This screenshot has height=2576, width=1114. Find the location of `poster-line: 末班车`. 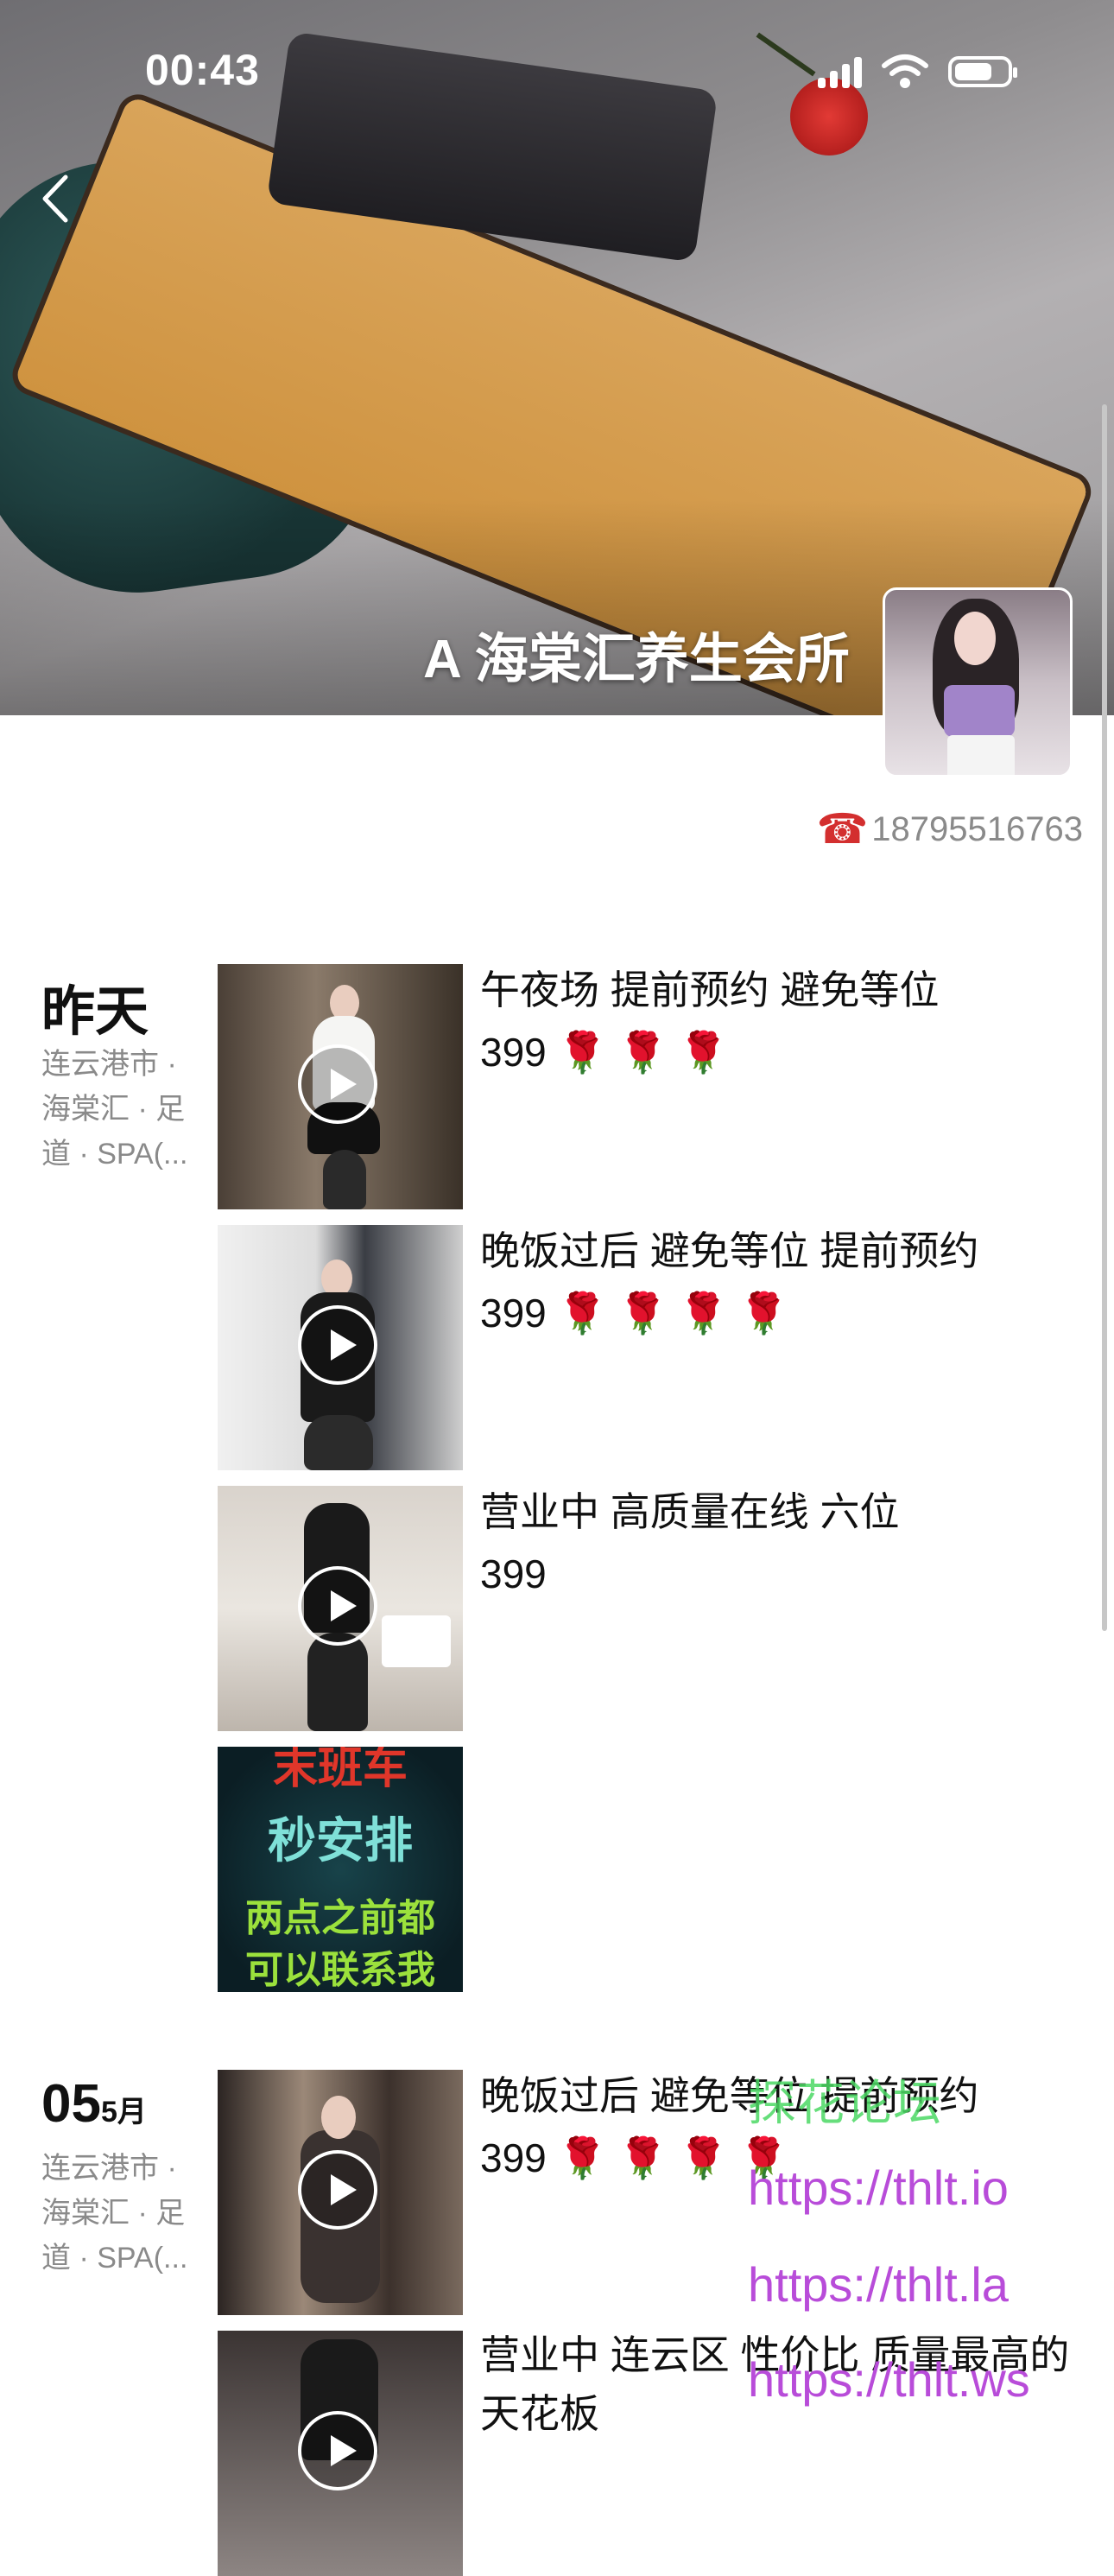

poster-line: 末班车 is located at coordinates (340, 1770).